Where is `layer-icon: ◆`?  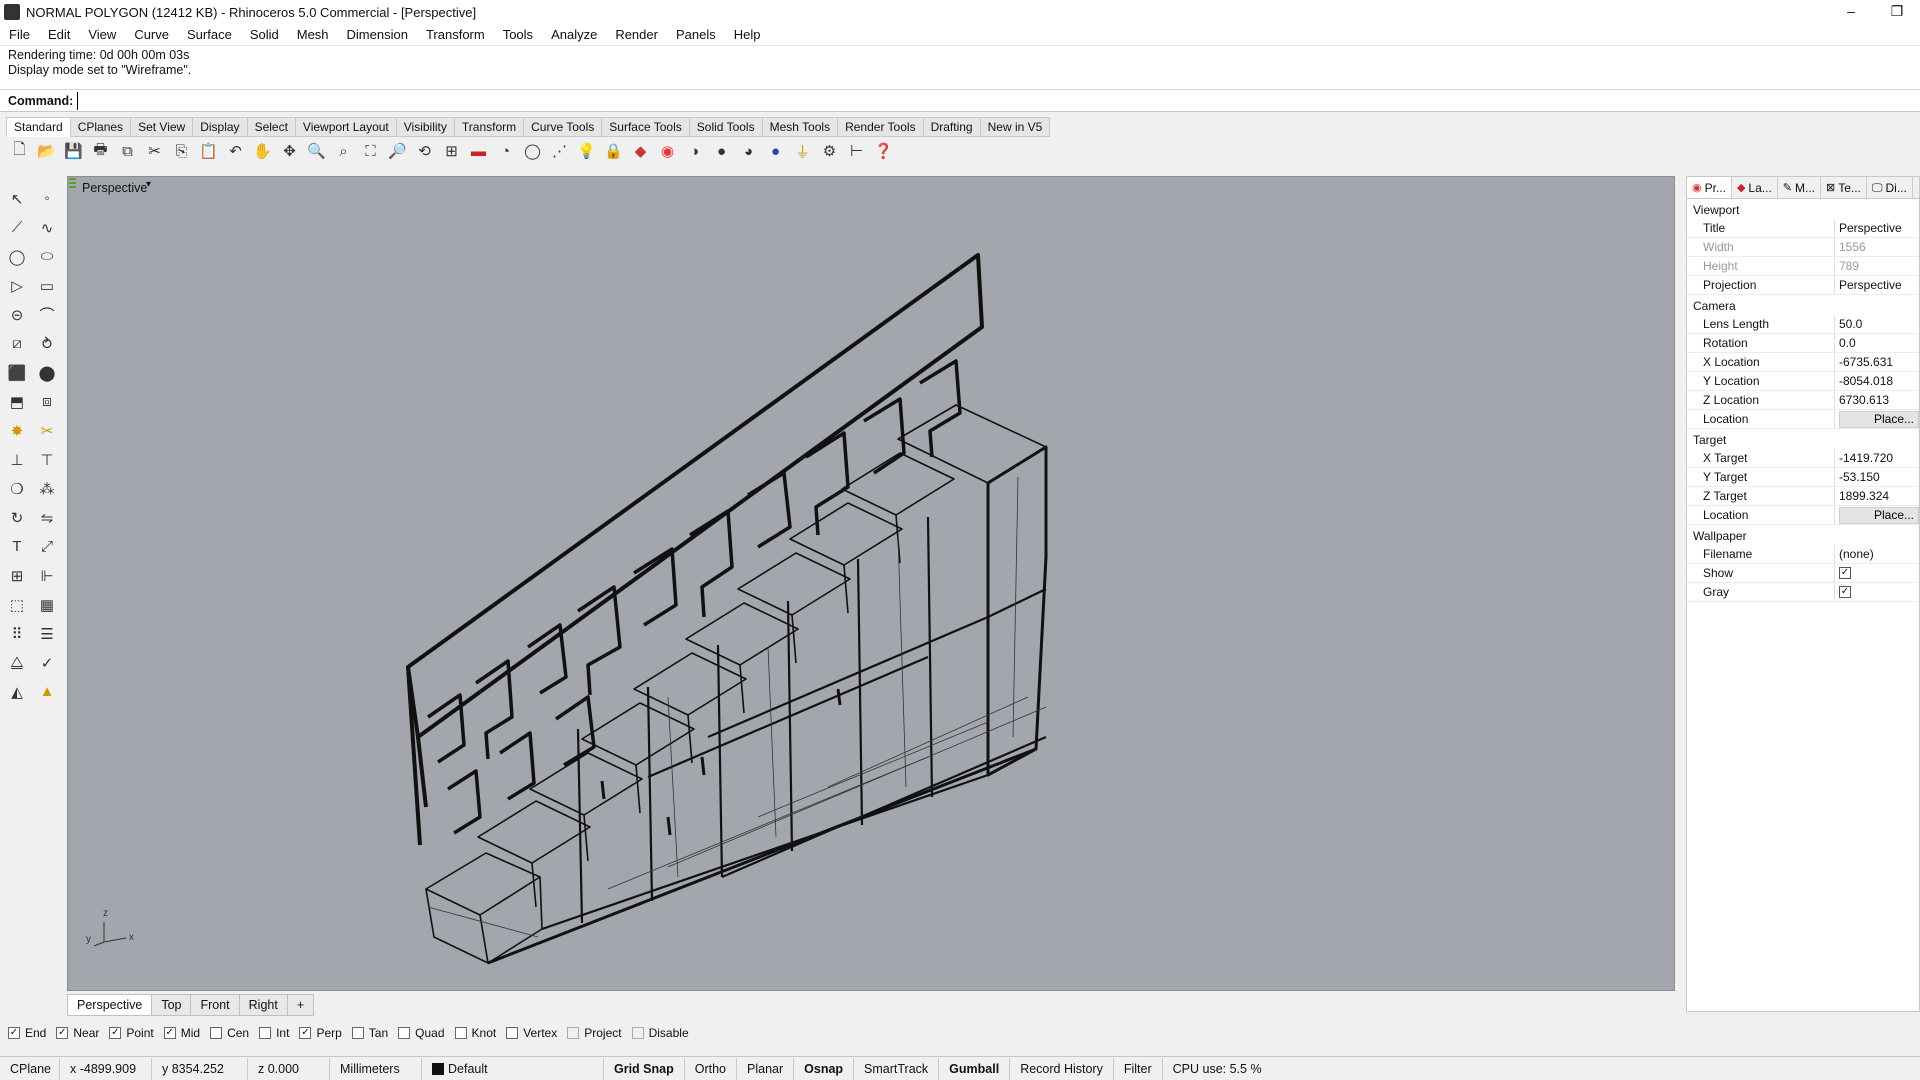
layer-icon: ◆ is located at coordinates (640, 151).